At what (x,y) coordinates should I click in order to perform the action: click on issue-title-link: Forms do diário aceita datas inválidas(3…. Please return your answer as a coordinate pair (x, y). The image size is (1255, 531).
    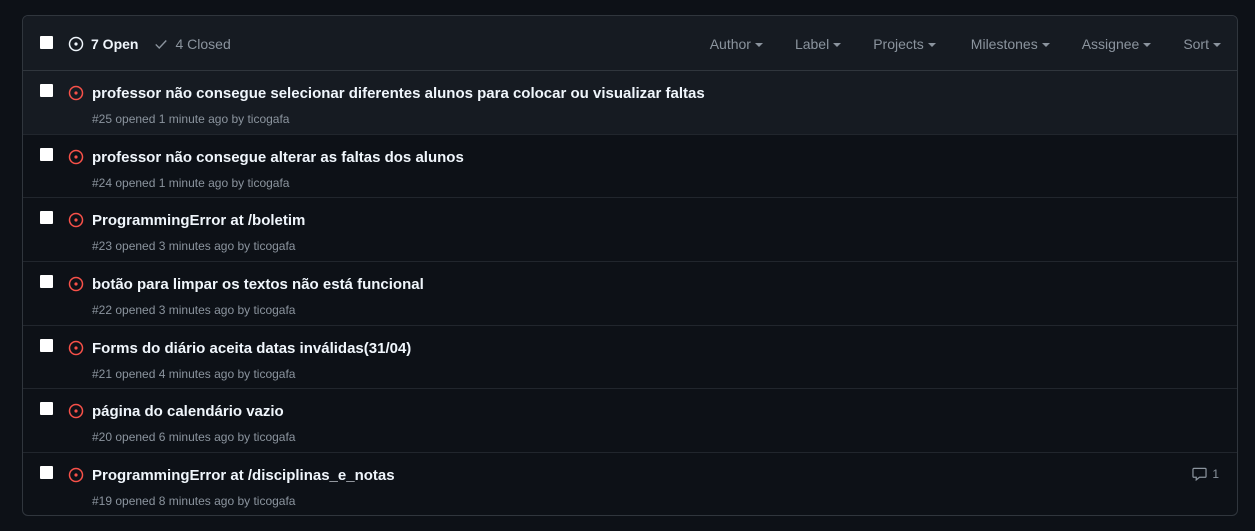
    Looking at the image, I should click on (251, 348).